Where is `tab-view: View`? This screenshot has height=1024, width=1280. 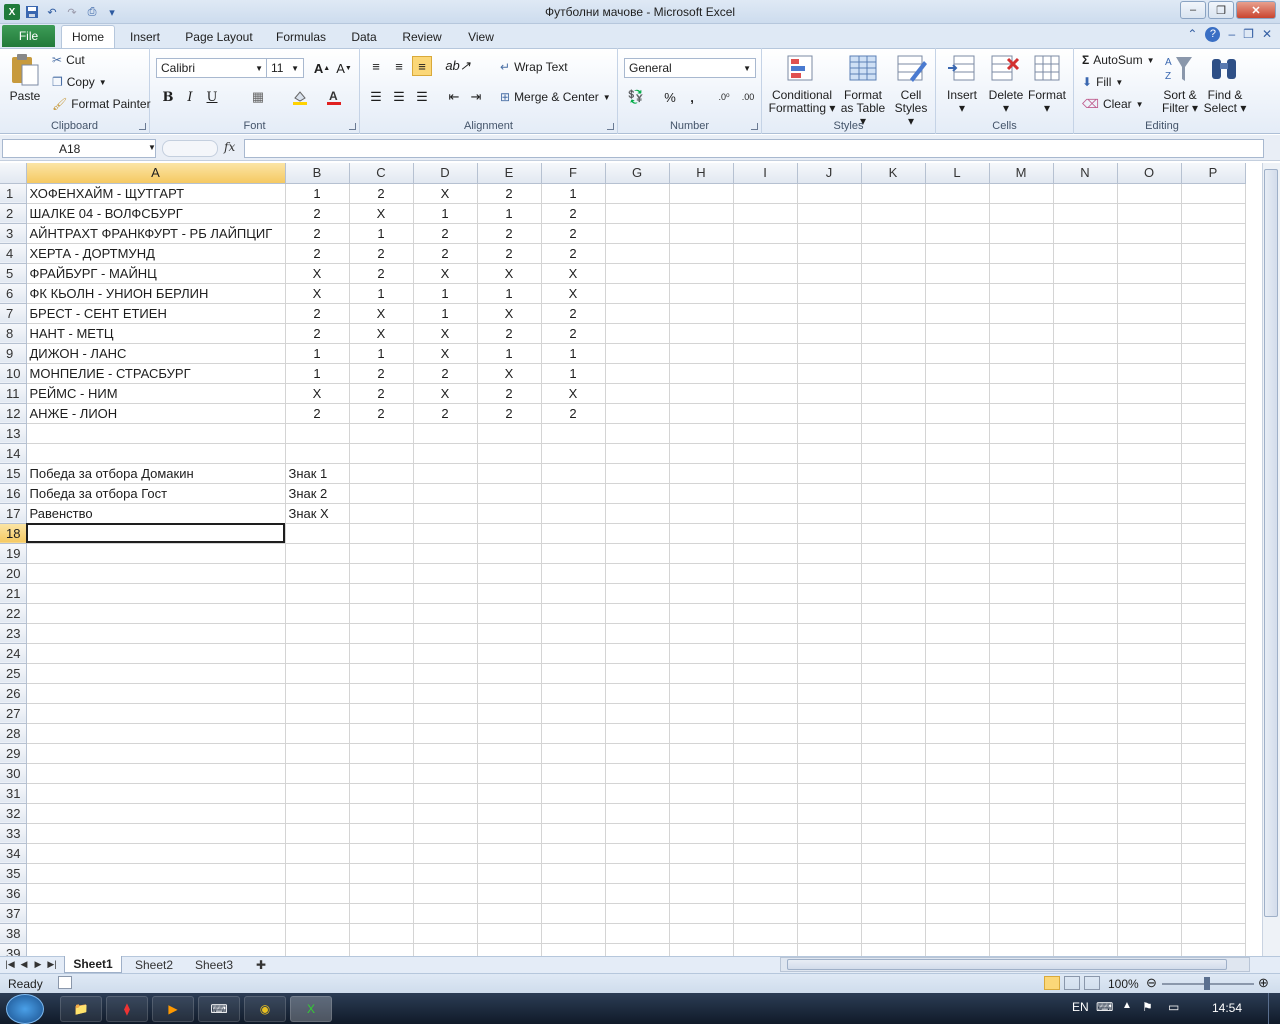 tab-view: View is located at coordinates (481, 36).